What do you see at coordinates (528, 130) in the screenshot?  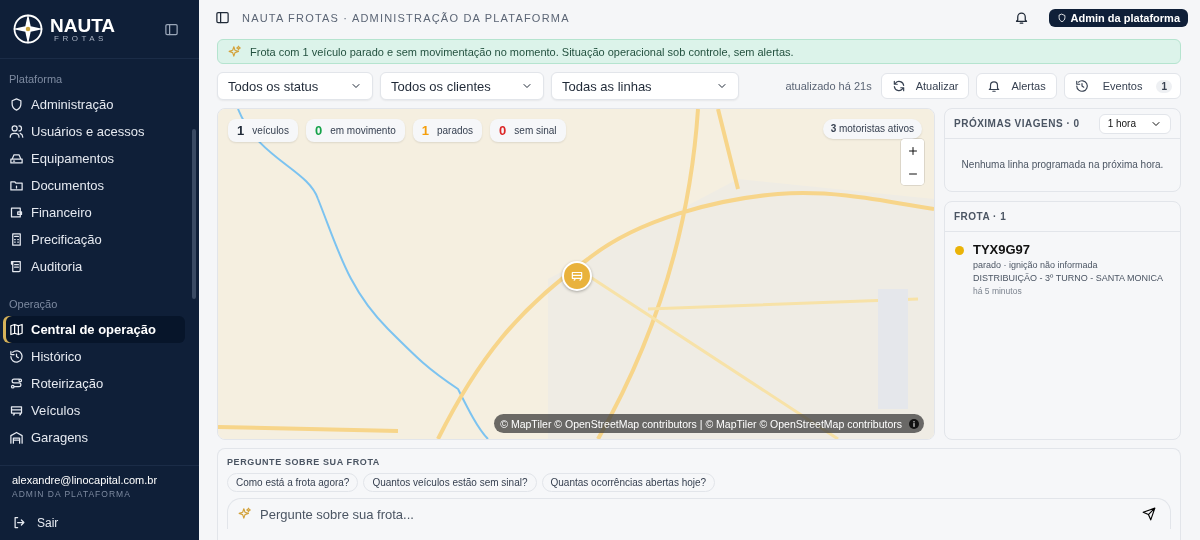 I see `stat-chip: 0 sem sinal` at bounding box center [528, 130].